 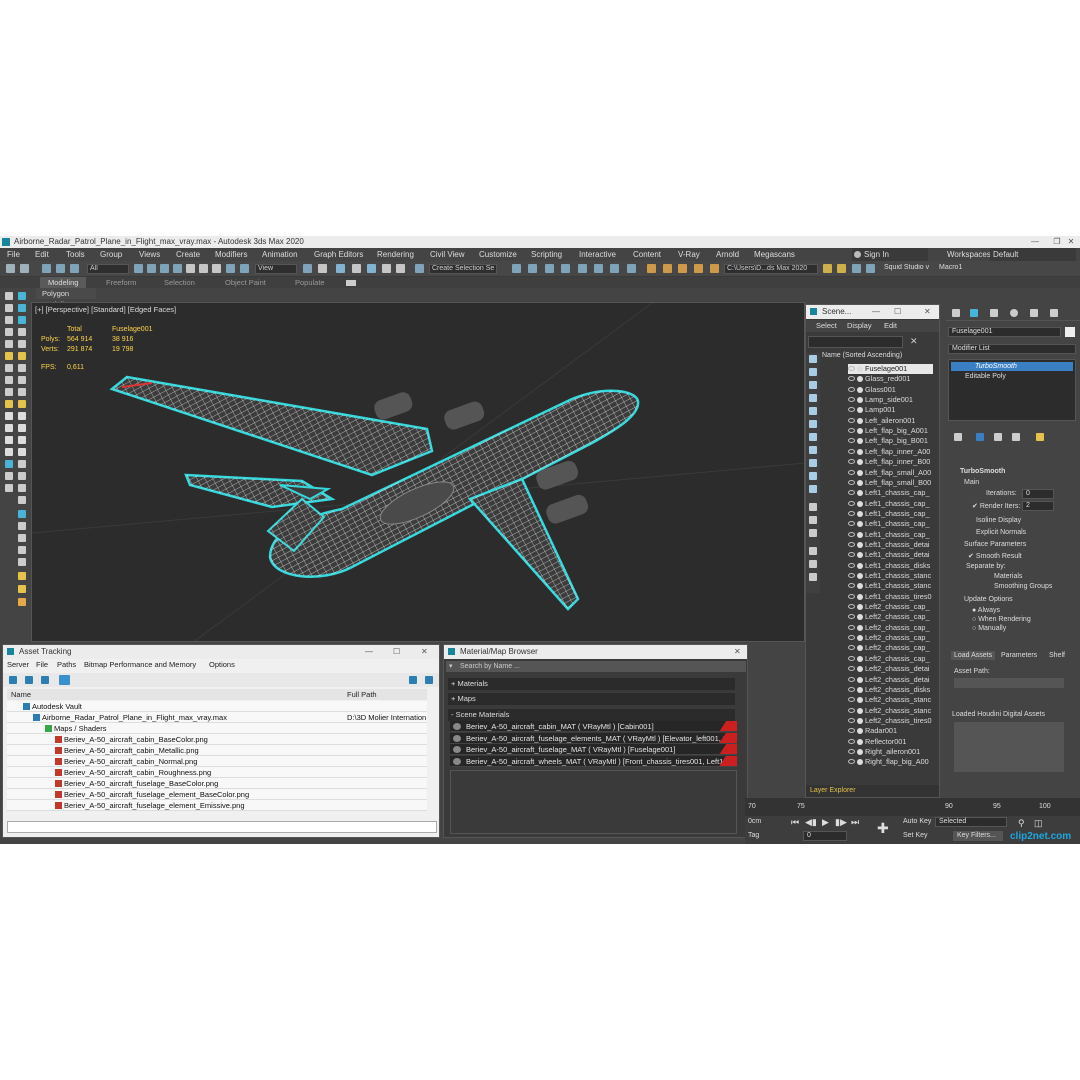 I want to click on auto-key-button: Auto Key, so click(x=917, y=821).